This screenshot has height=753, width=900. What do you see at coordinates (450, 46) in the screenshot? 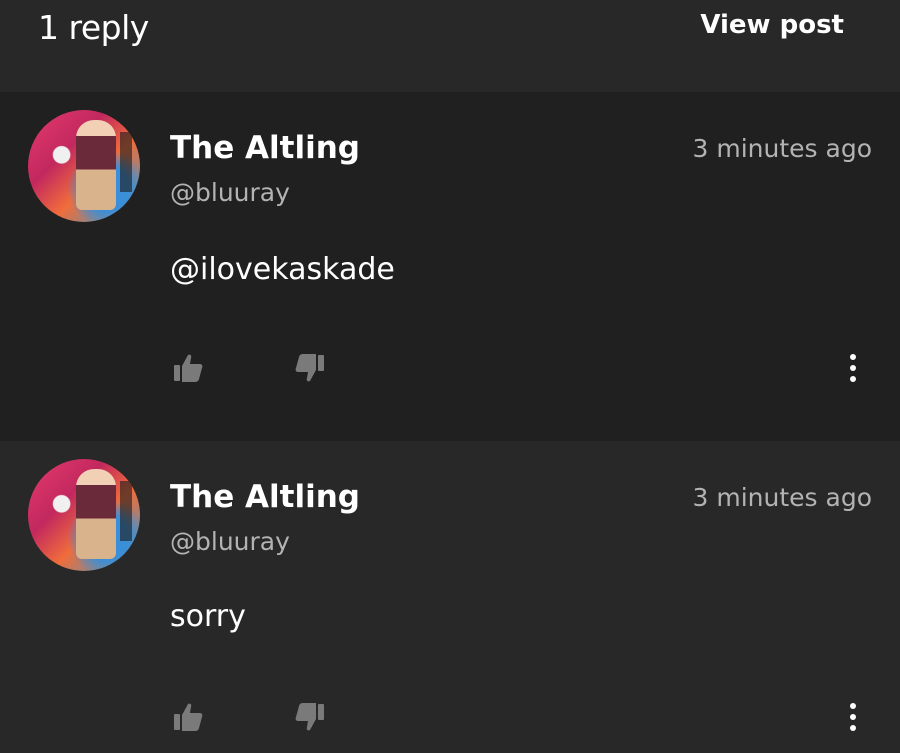
I see `header: 1 reply View post` at bounding box center [450, 46].